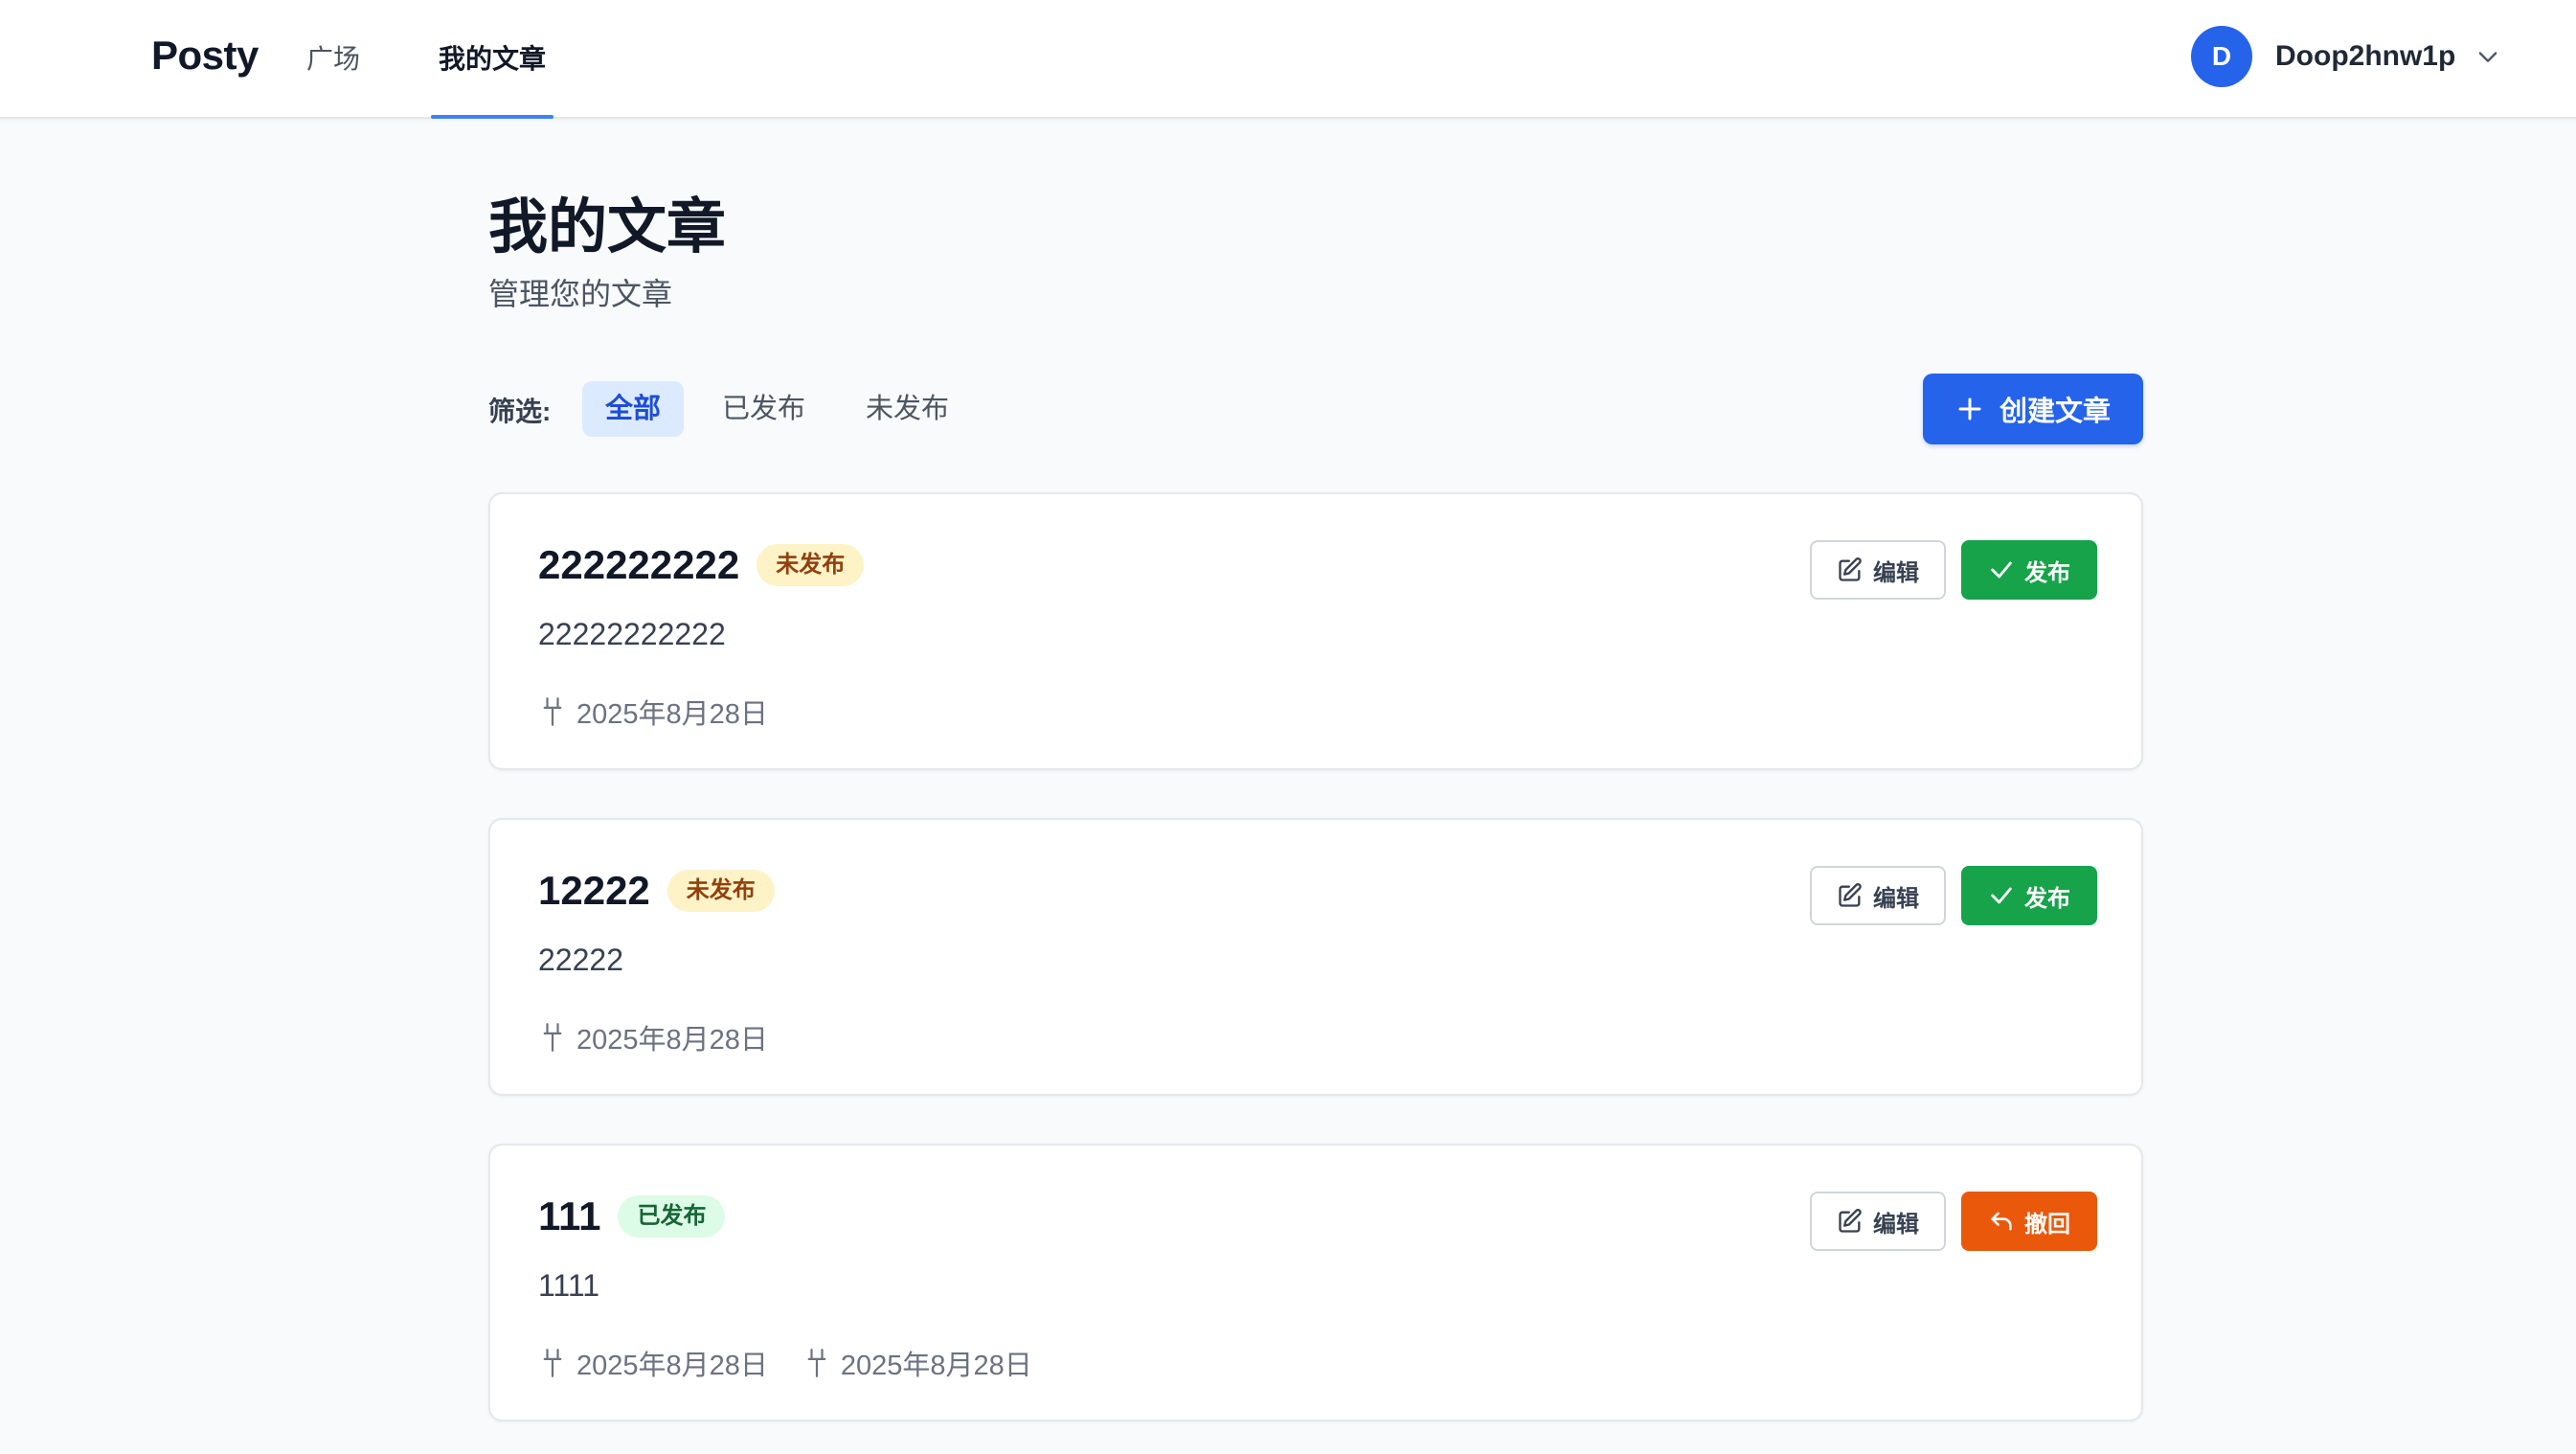 The width and height of the screenshot is (2576, 1454). What do you see at coordinates (672, 1216) in the screenshot?
I see `status-badge: 已发布` at bounding box center [672, 1216].